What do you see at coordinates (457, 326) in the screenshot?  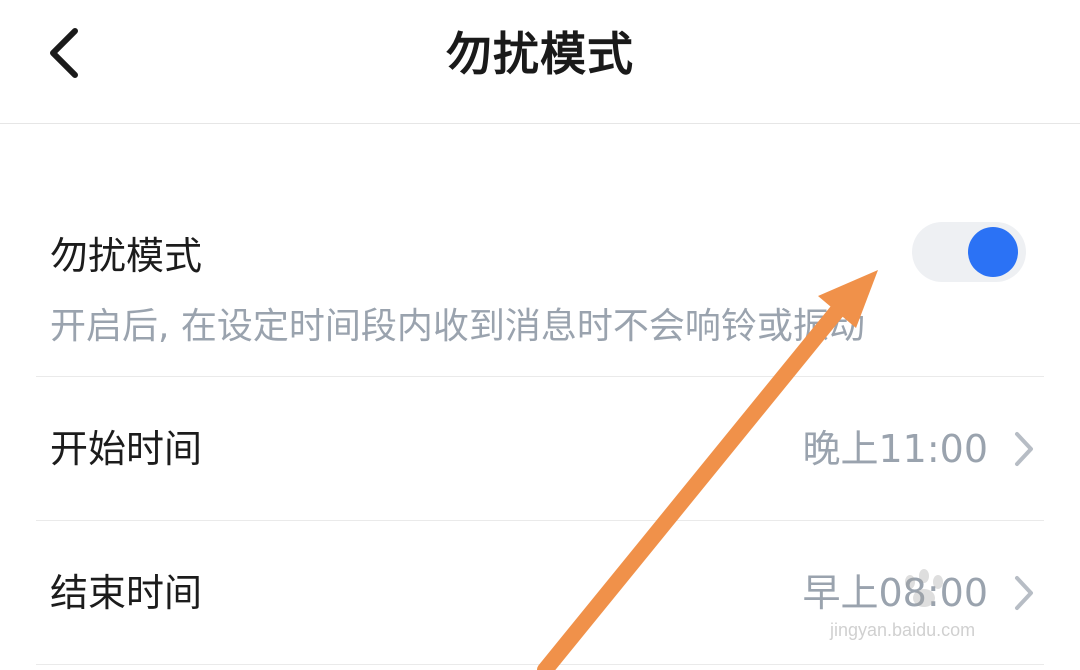 I see `dnd-description: 开启后, 在设定时间段内收到消息时不会响铃或振动` at bounding box center [457, 326].